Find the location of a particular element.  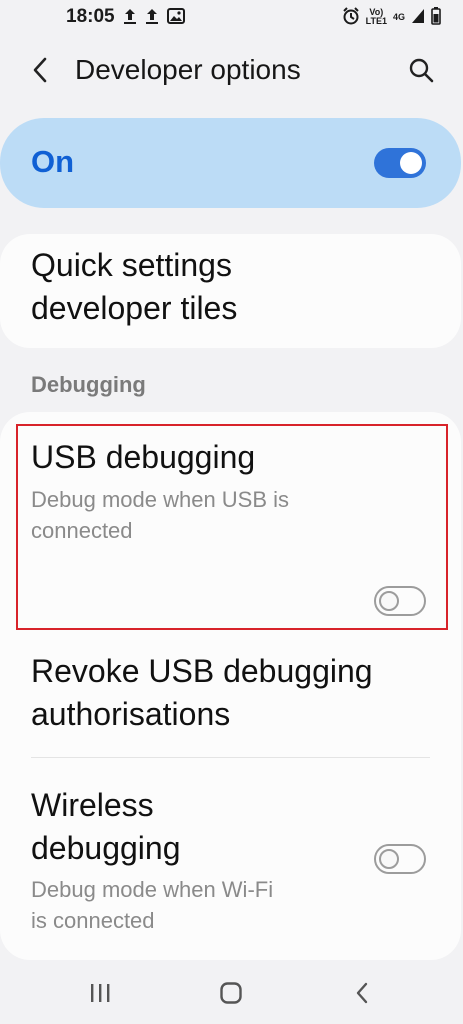

back-icon is located at coordinates (362, 995).